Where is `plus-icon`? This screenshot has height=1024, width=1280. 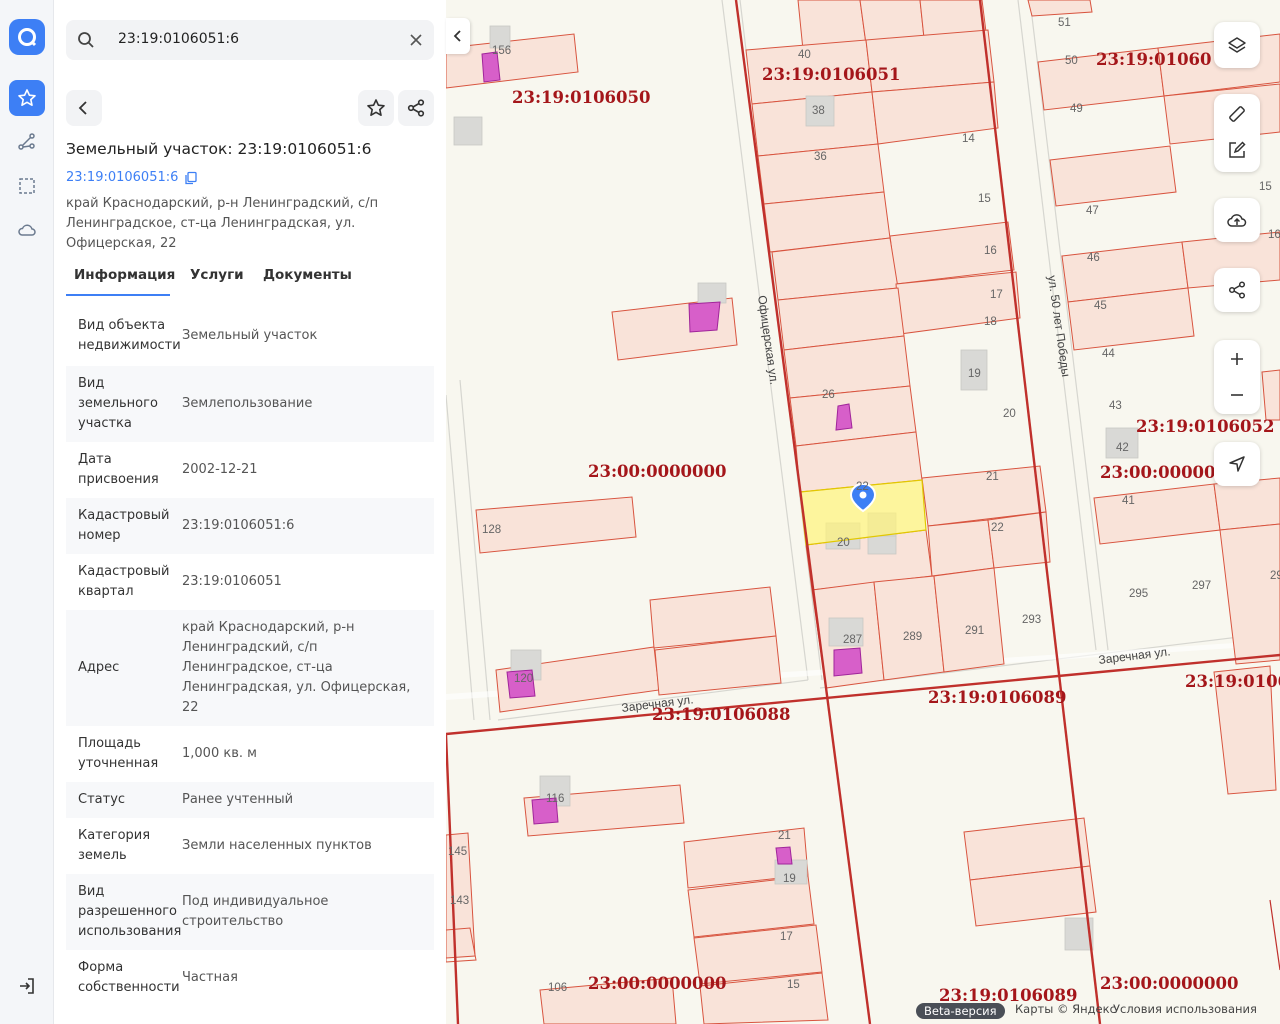
plus-icon is located at coordinates (1237, 359).